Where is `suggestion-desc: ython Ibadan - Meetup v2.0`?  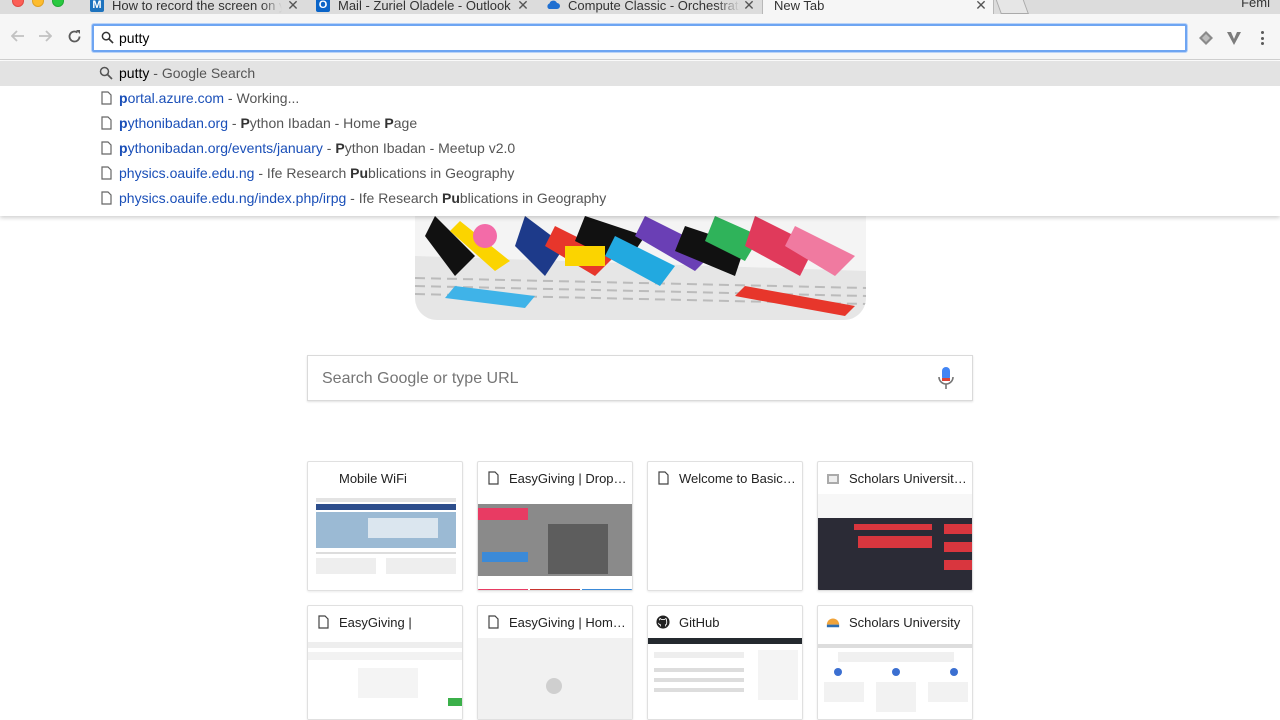
suggestion-desc: ython Ibadan - Meetup v2.0 is located at coordinates (430, 148).